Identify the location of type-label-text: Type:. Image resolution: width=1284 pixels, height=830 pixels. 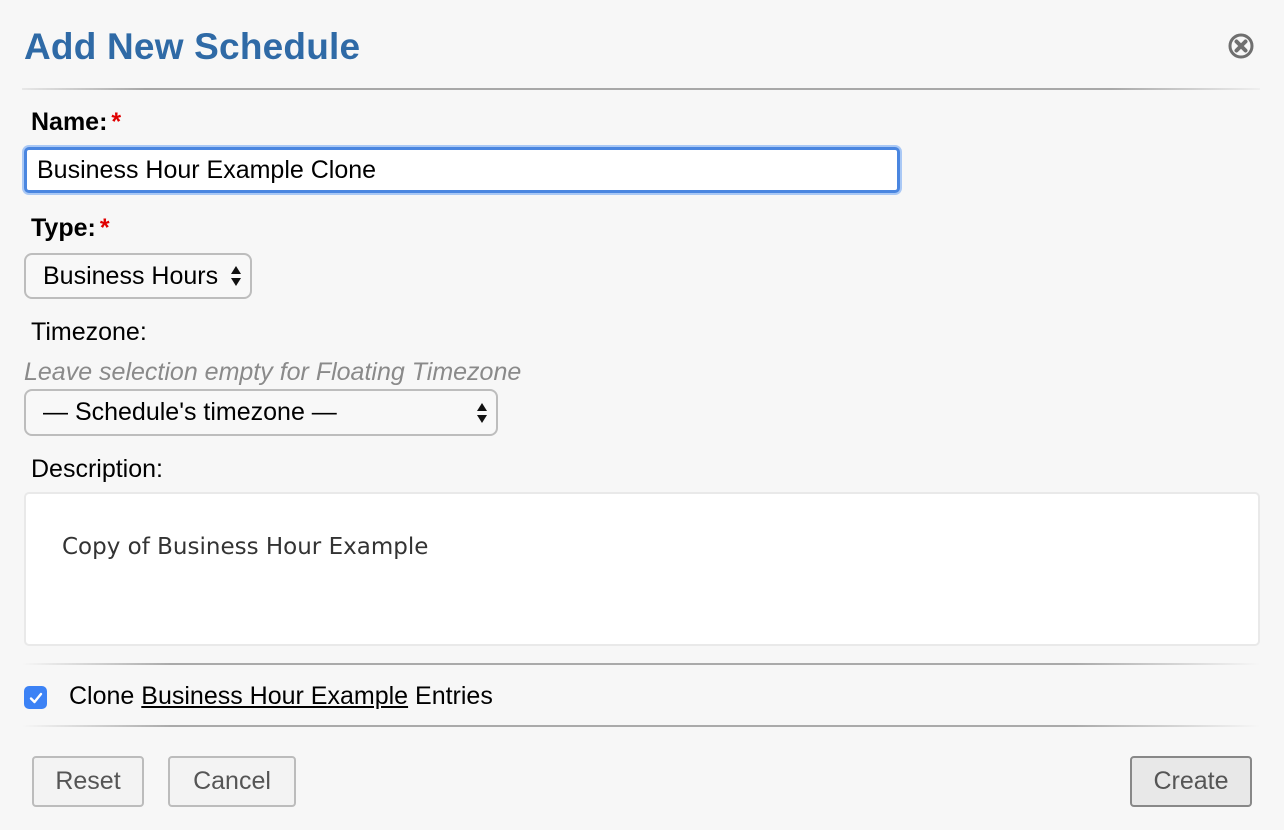
(63, 228).